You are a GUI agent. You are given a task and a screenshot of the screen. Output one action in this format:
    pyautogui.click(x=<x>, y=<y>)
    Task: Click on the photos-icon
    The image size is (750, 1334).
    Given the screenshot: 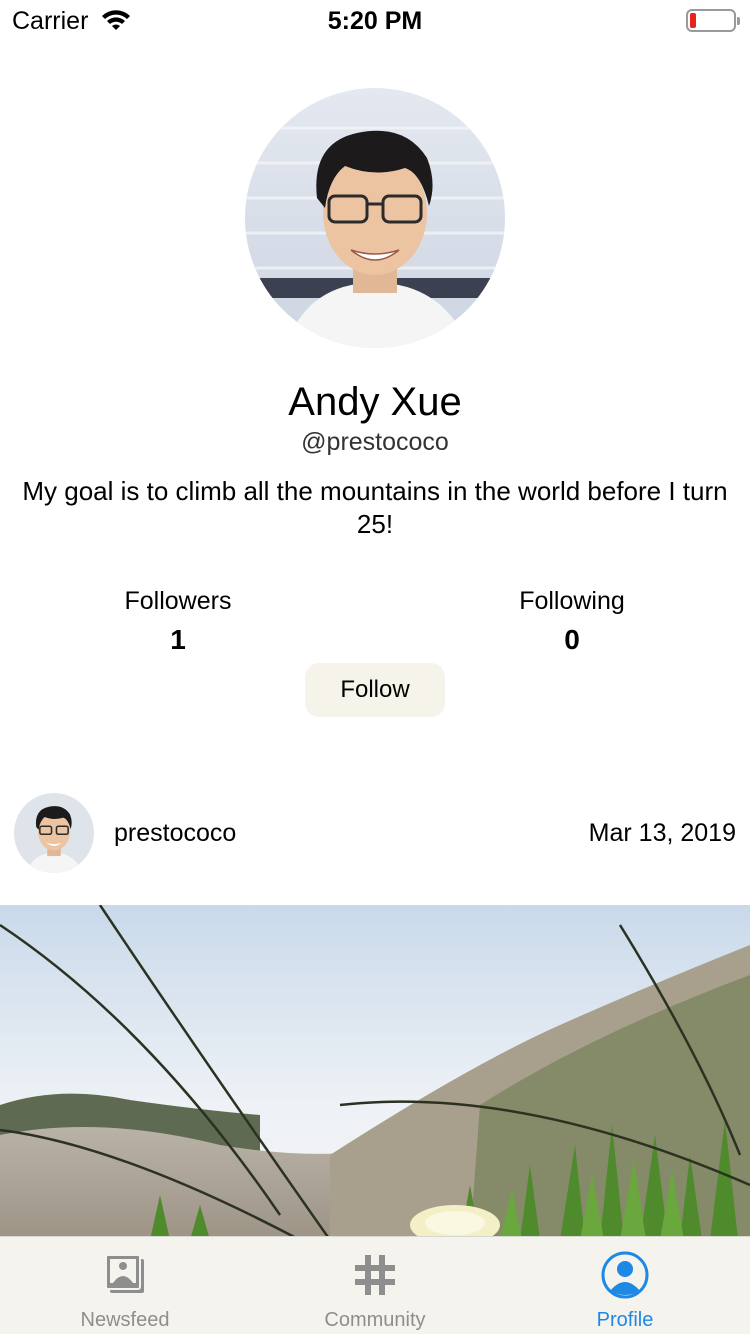 What is the action you would take?
    pyautogui.click(x=124, y=1273)
    